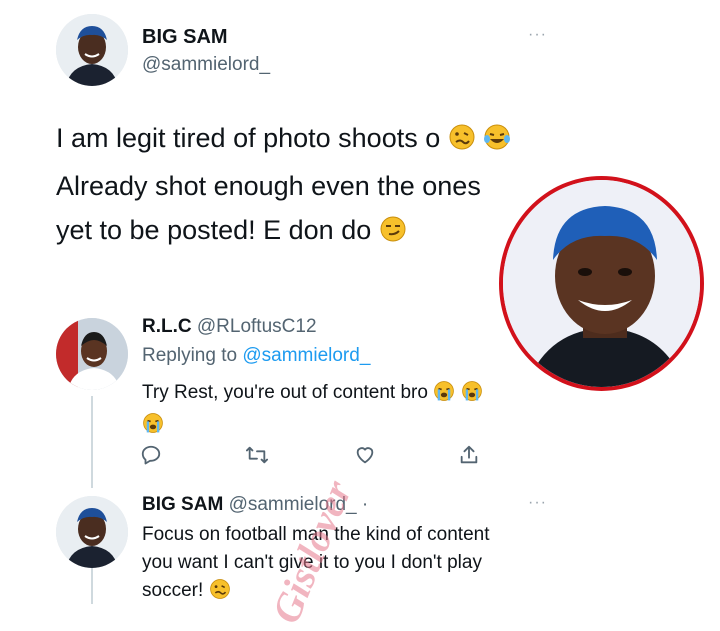 The width and height of the screenshot is (720, 631). I want to click on tweet-display-name: BIG SAM, so click(185, 37).